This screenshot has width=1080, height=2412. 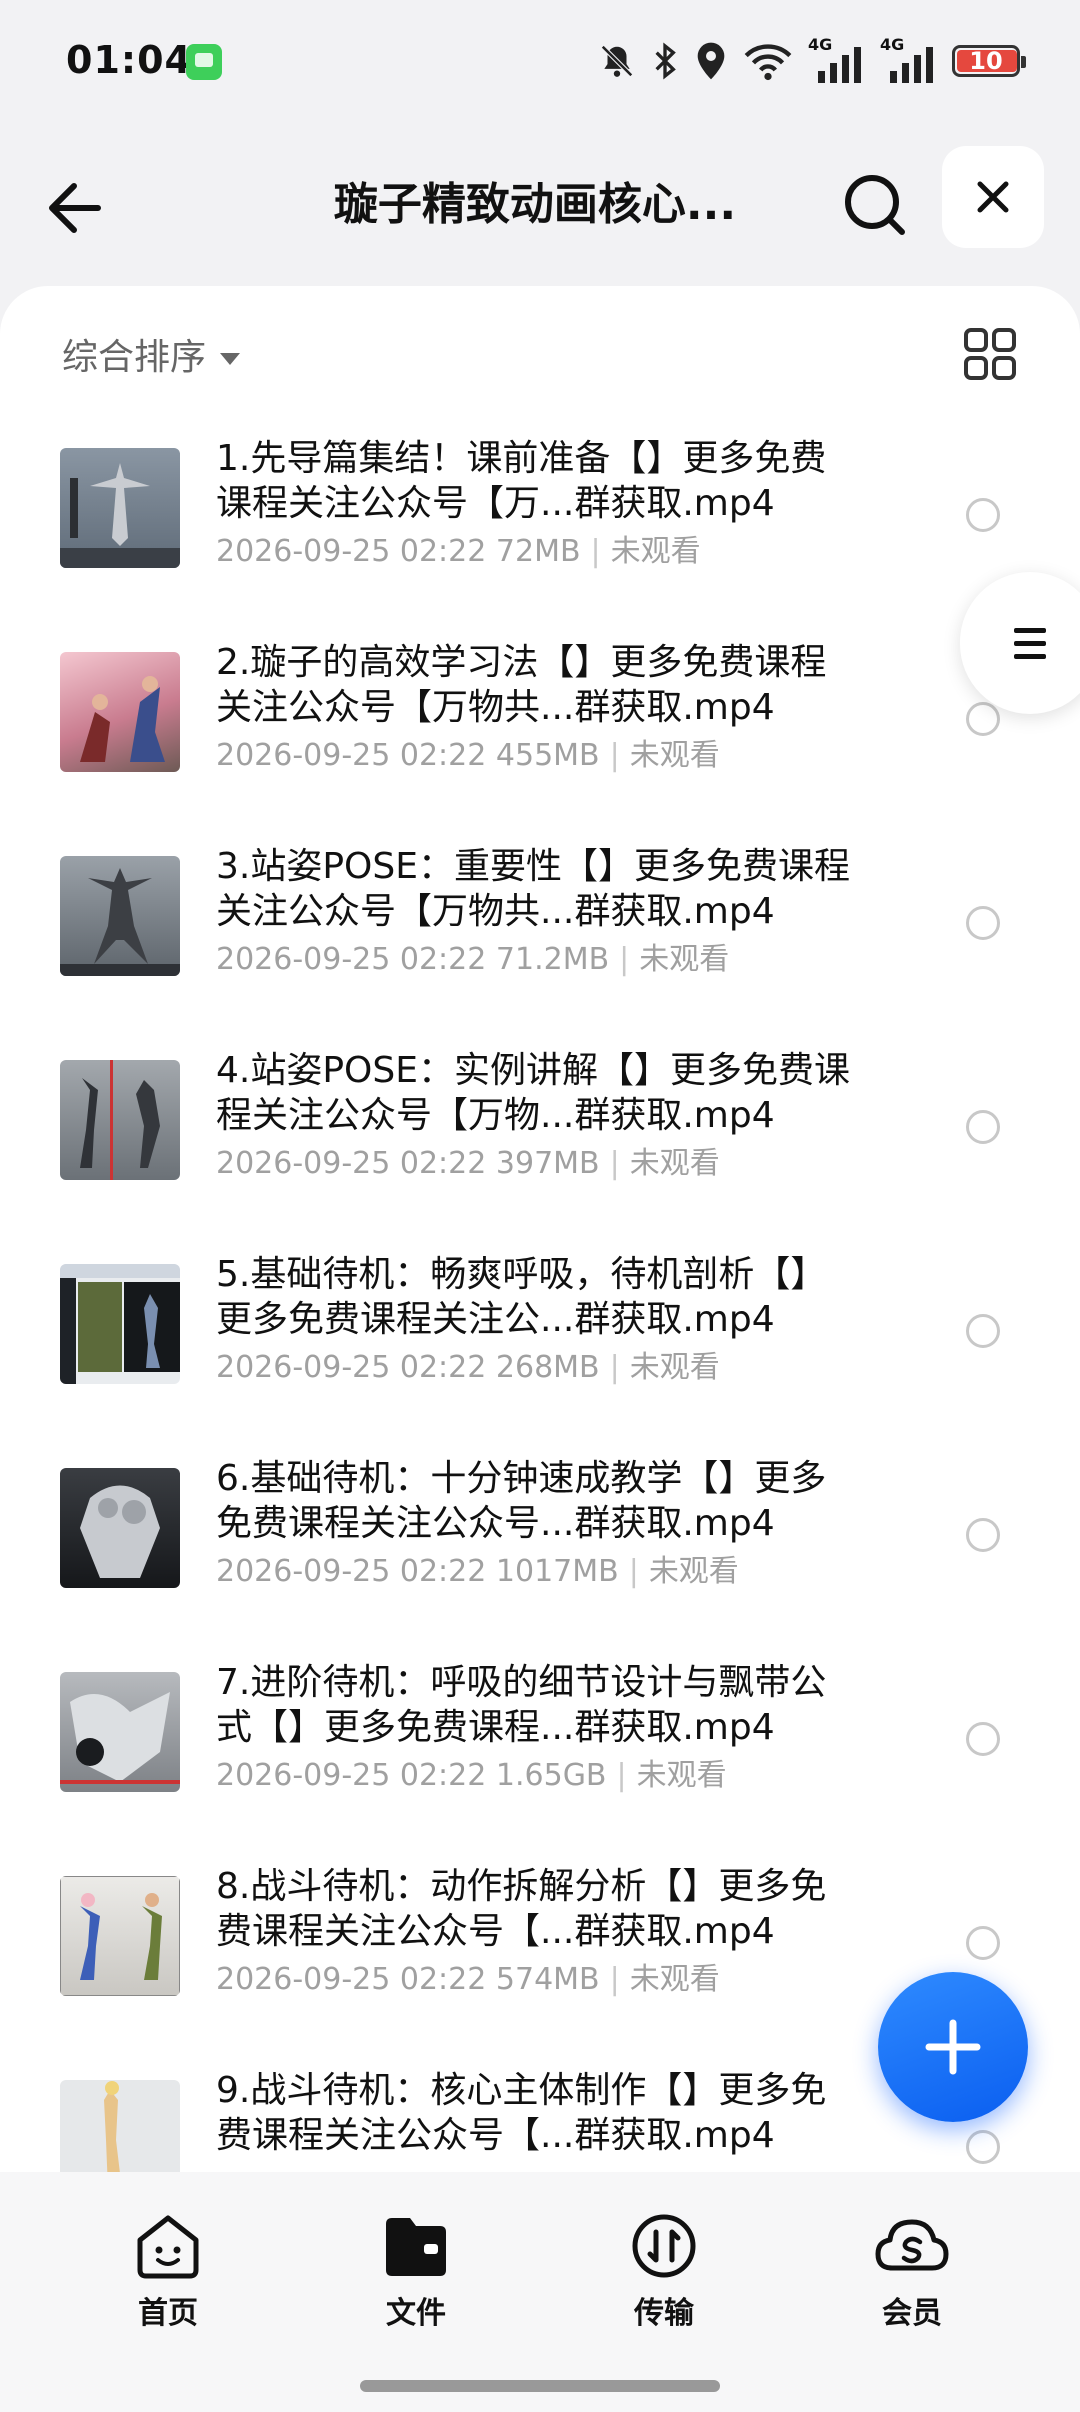 I want to click on status-icons: 4G 4G 10, so click(x=812, y=60).